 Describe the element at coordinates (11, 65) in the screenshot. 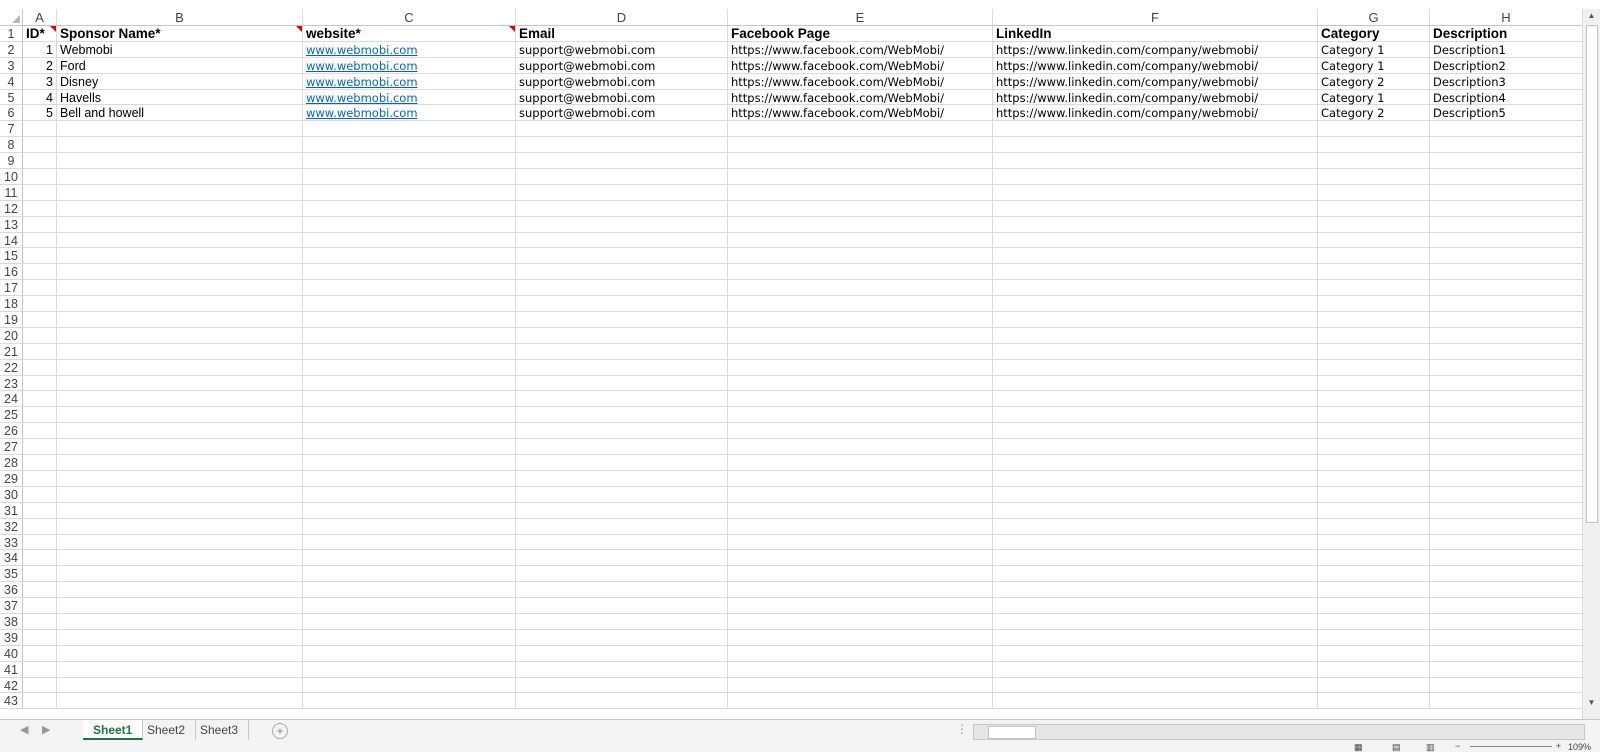

I see `row-header: 3` at that location.